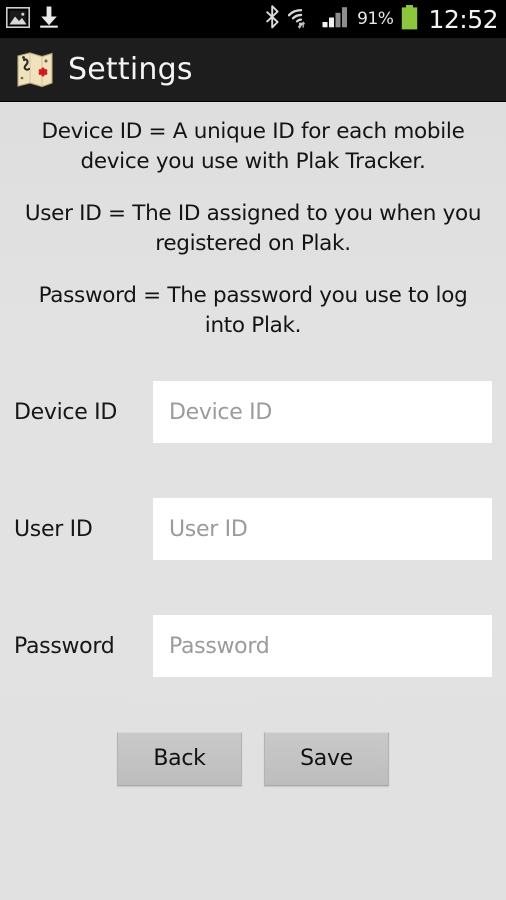  I want to click on form-button-row: Back Save, so click(253, 759).